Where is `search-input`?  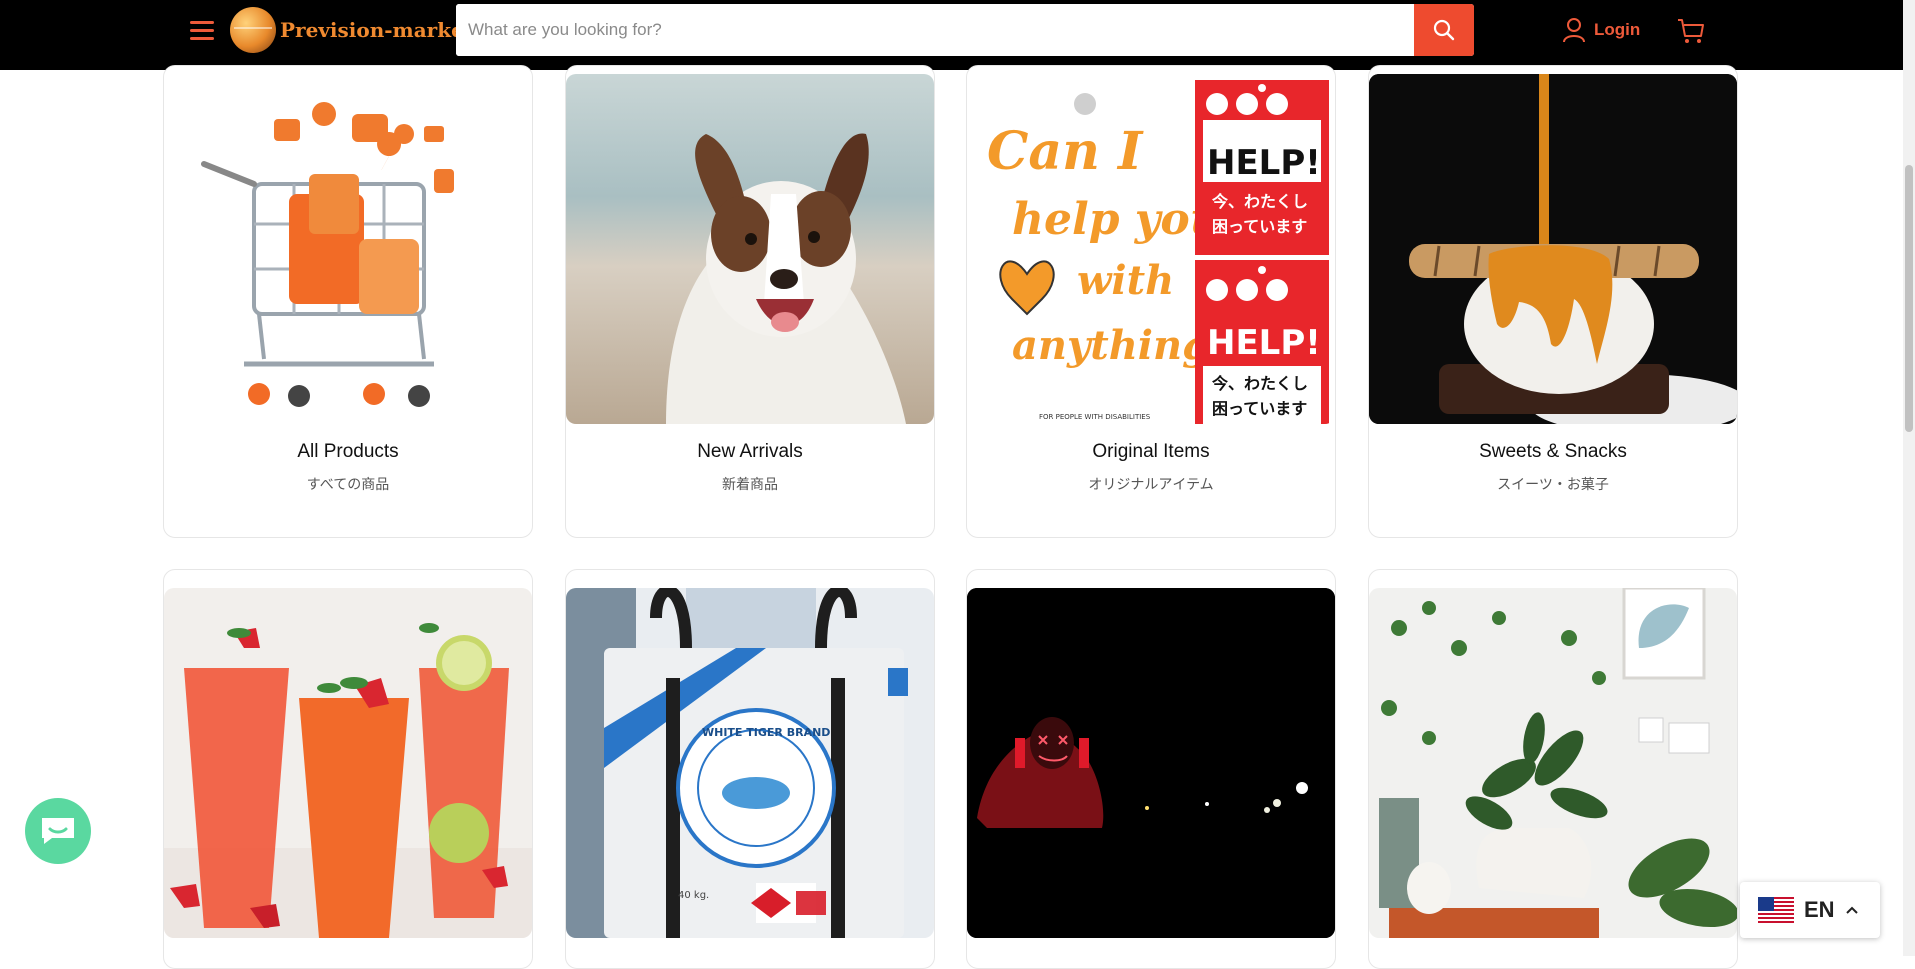 search-input is located at coordinates (934, 30).